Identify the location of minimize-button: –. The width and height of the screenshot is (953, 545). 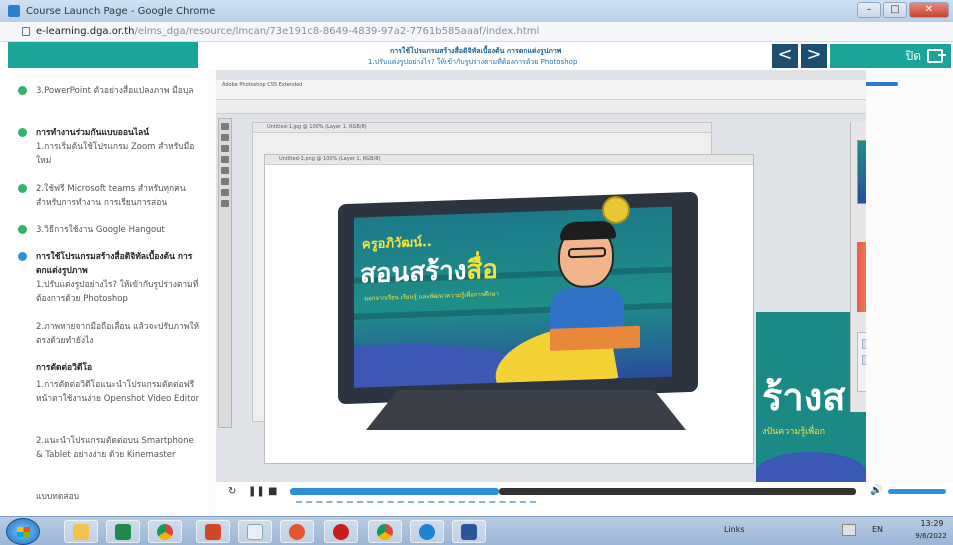
(869, 10).